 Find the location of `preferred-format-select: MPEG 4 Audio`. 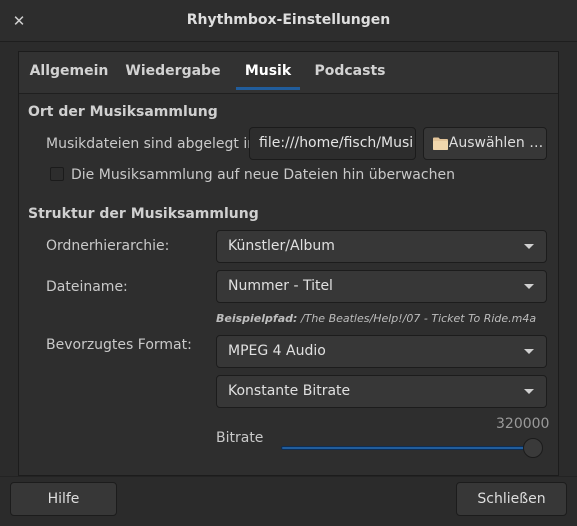

preferred-format-select: MPEG 4 Audio is located at coordinates (381, 351).